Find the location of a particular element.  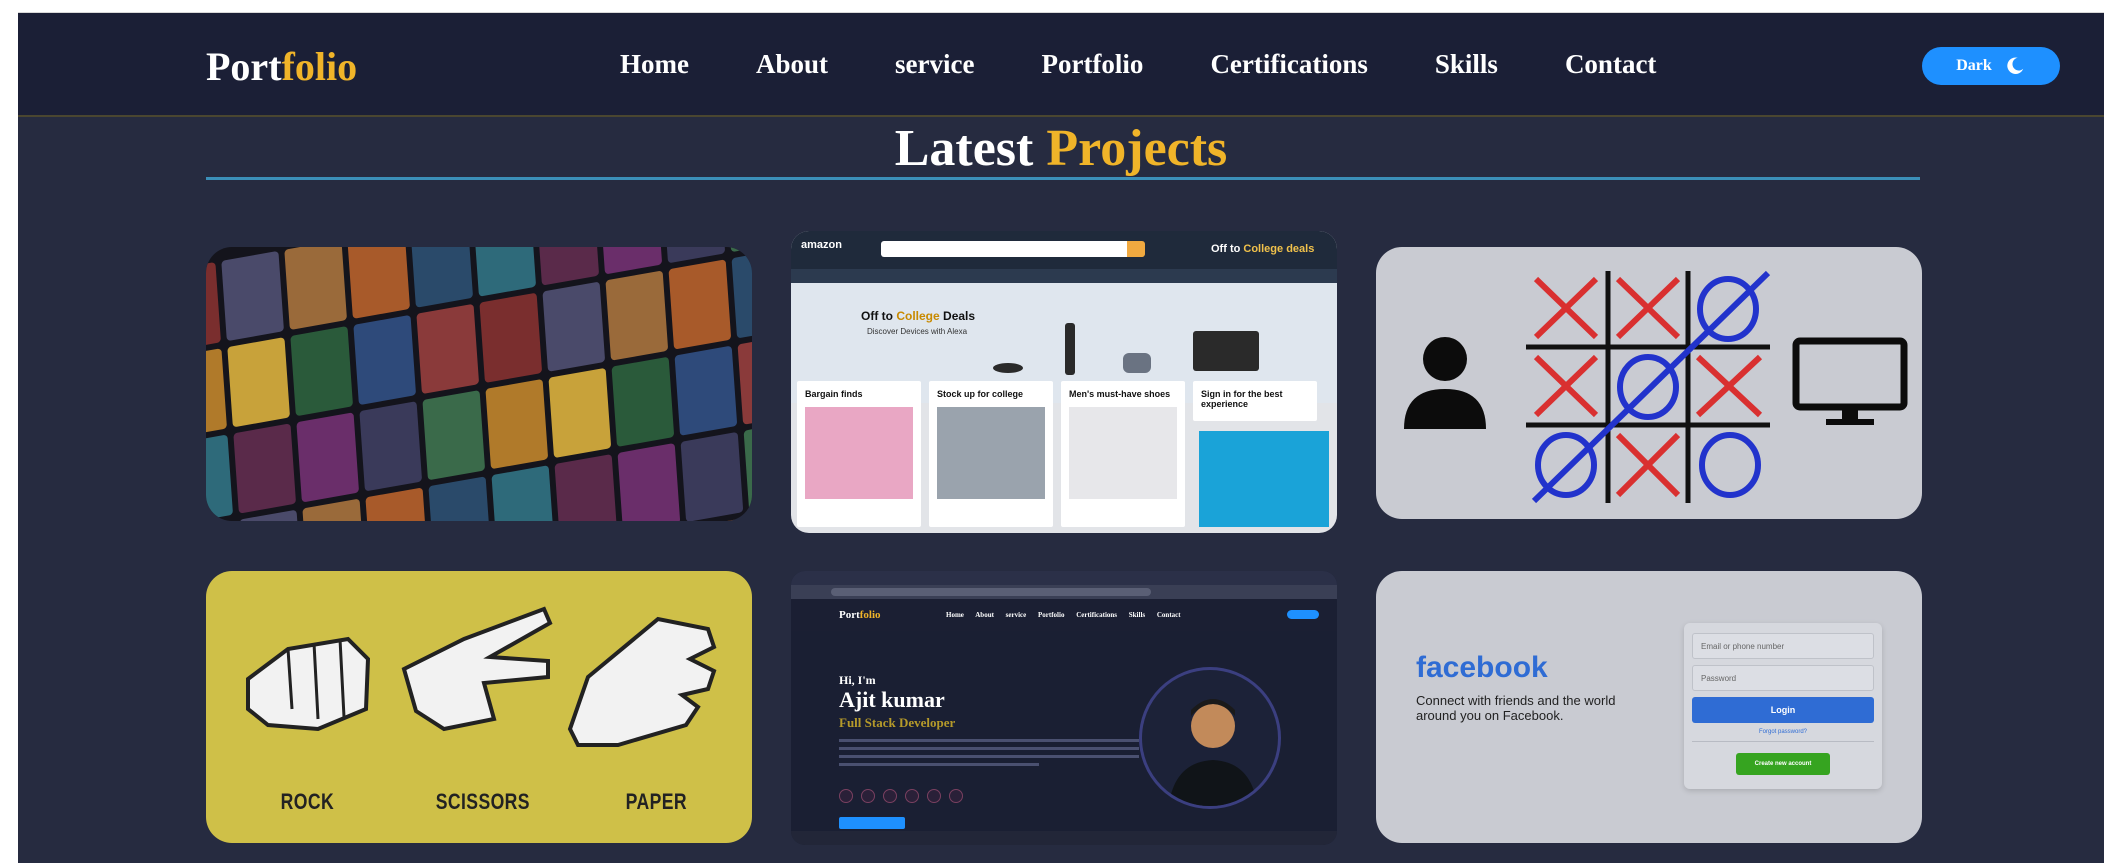

avatar is located at coordinates (1210, 738).